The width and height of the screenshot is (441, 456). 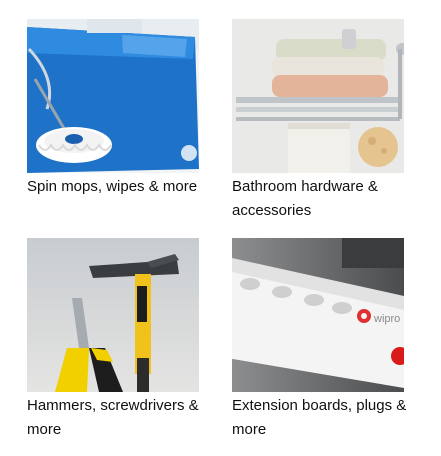 I want to click on towel-rack-image, so click(x=318, y=96).